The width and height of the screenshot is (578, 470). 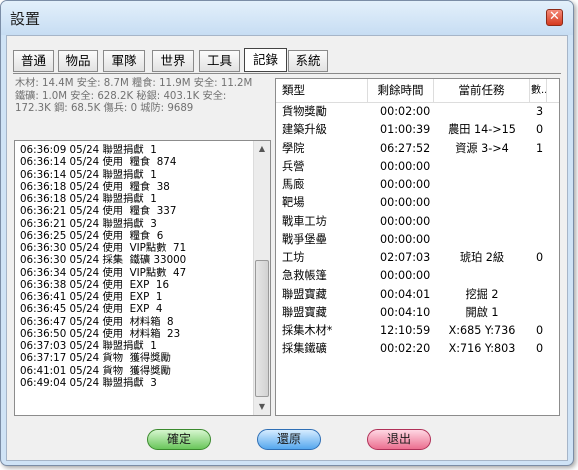 What do you see at coordinates (405, 257) in the screenshot?
I see `cell-remaining: 02:07:03` at bounding box center [405, 257].